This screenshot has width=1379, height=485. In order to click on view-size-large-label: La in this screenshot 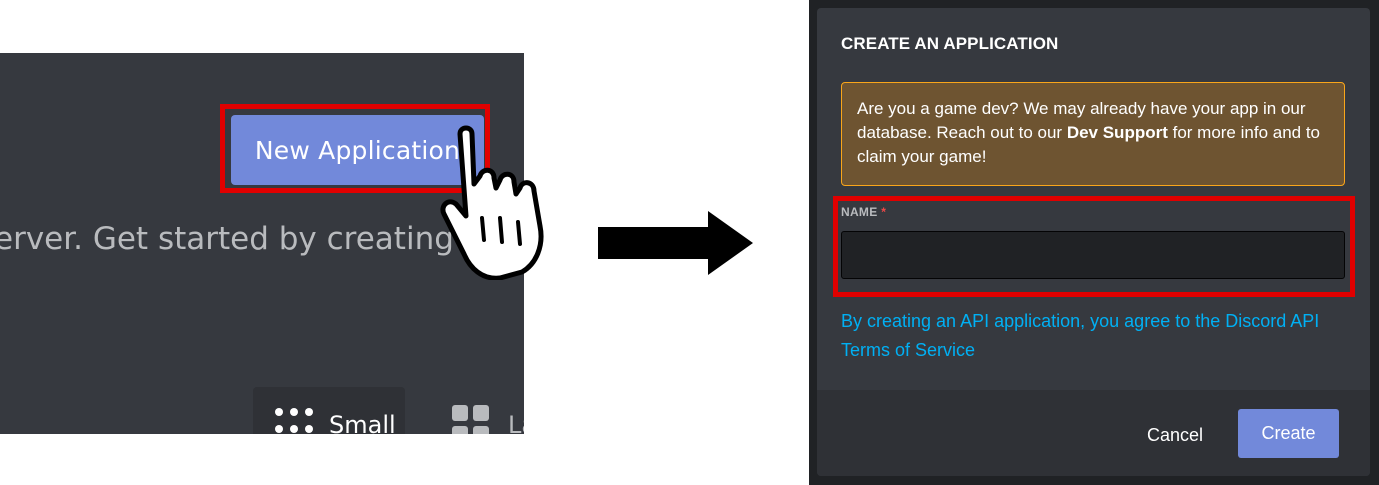, I will do `click(516, 422)`.